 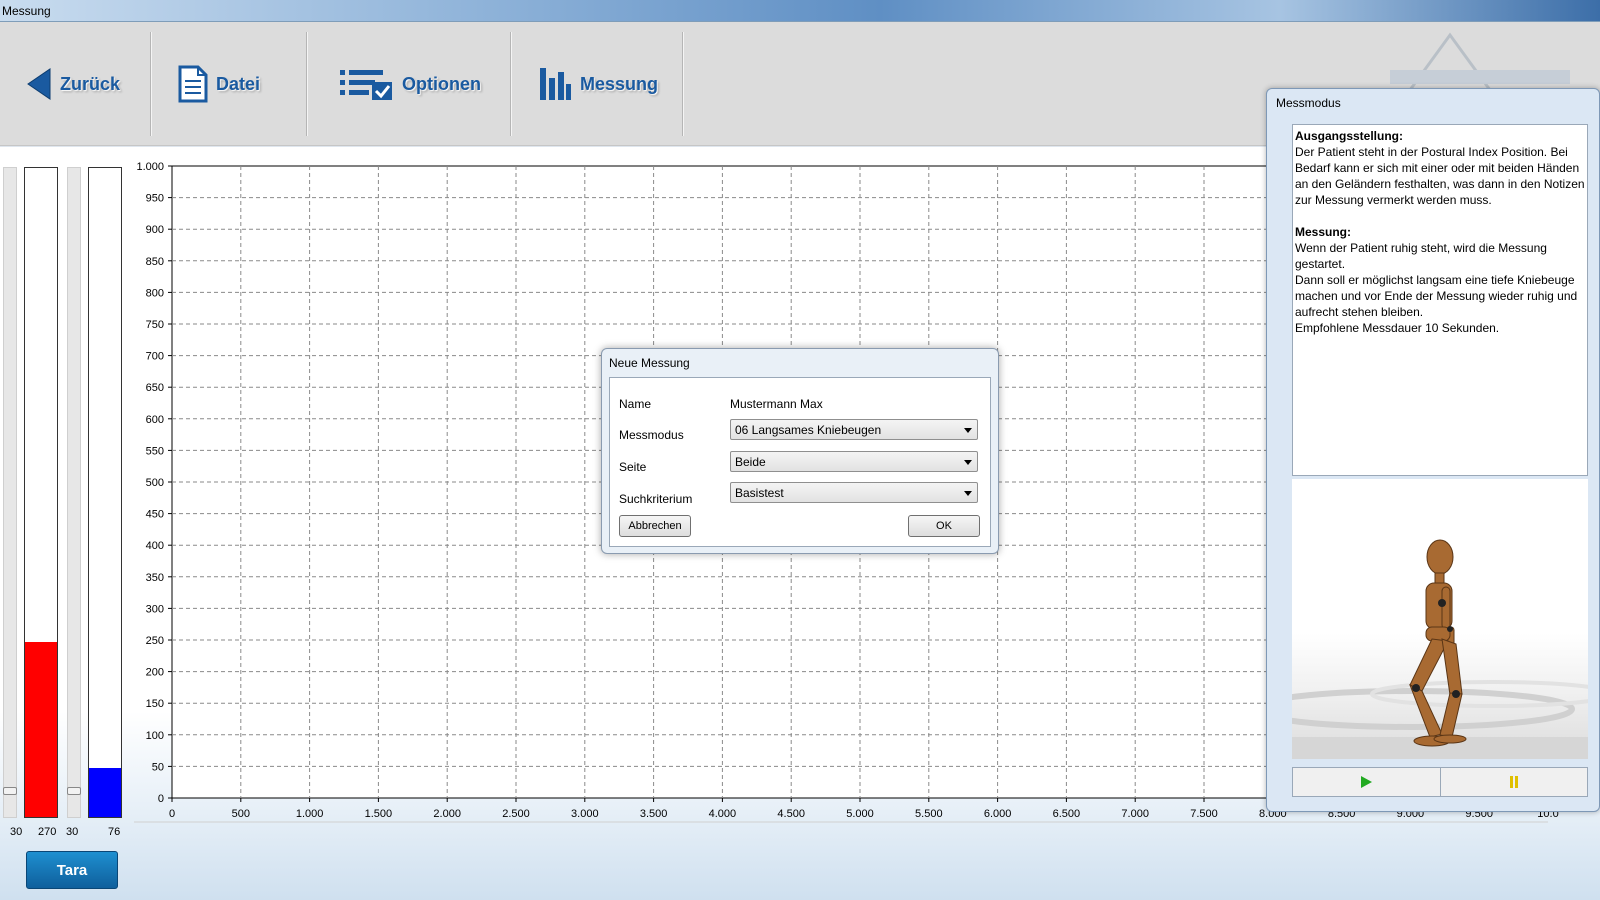 I want to click on y-tick-label: 700, so click(x=155, y=357).